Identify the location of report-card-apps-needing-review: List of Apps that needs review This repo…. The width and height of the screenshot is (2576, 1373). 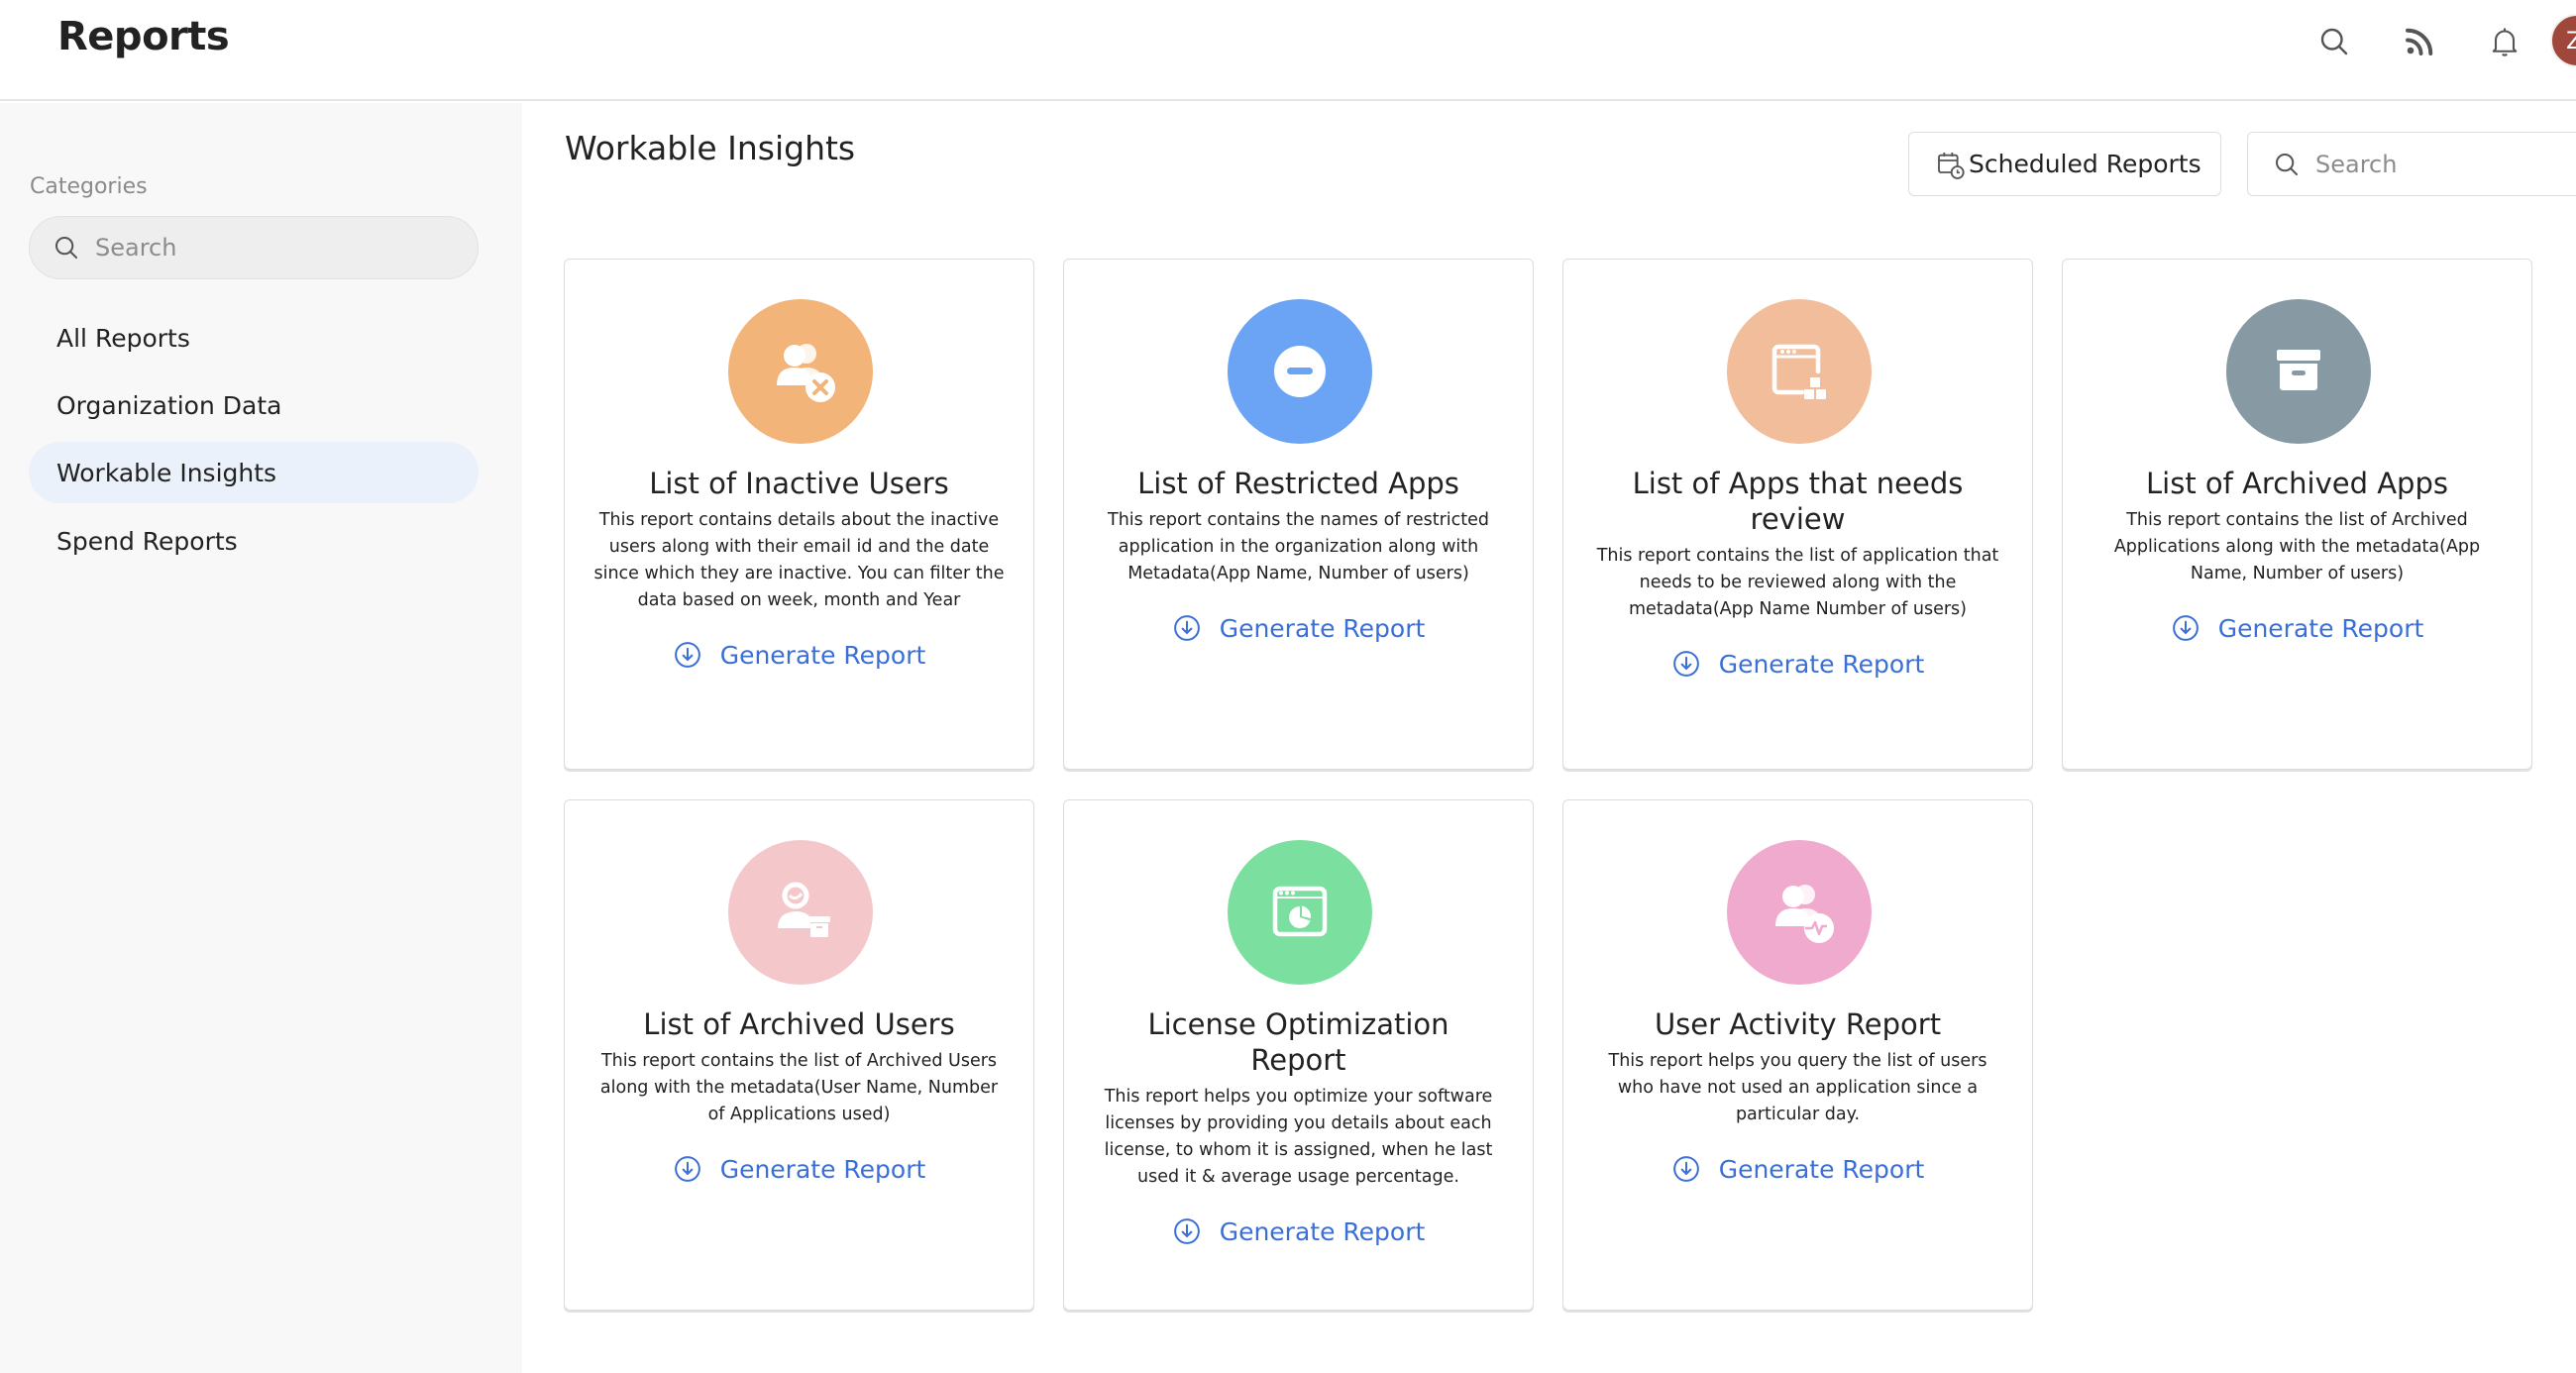
(1797, 514).